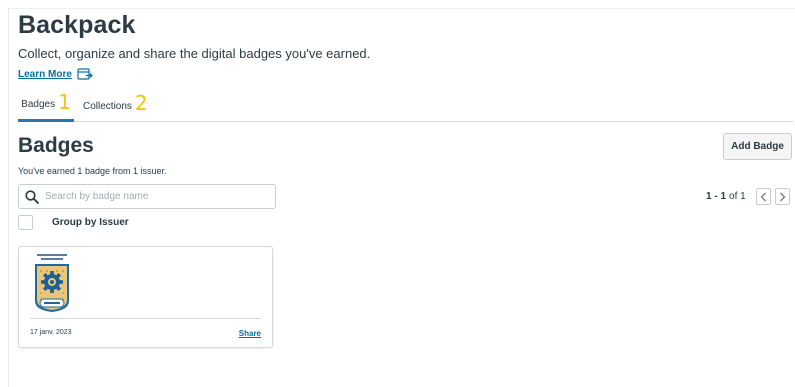 Image resolution: width=795 pixels, height=387 pixels. What do you see at coordinates (51, 332) in the screenshot?
I see `badge-date: 17 janv. 2023` at bounding box center [51, 332].